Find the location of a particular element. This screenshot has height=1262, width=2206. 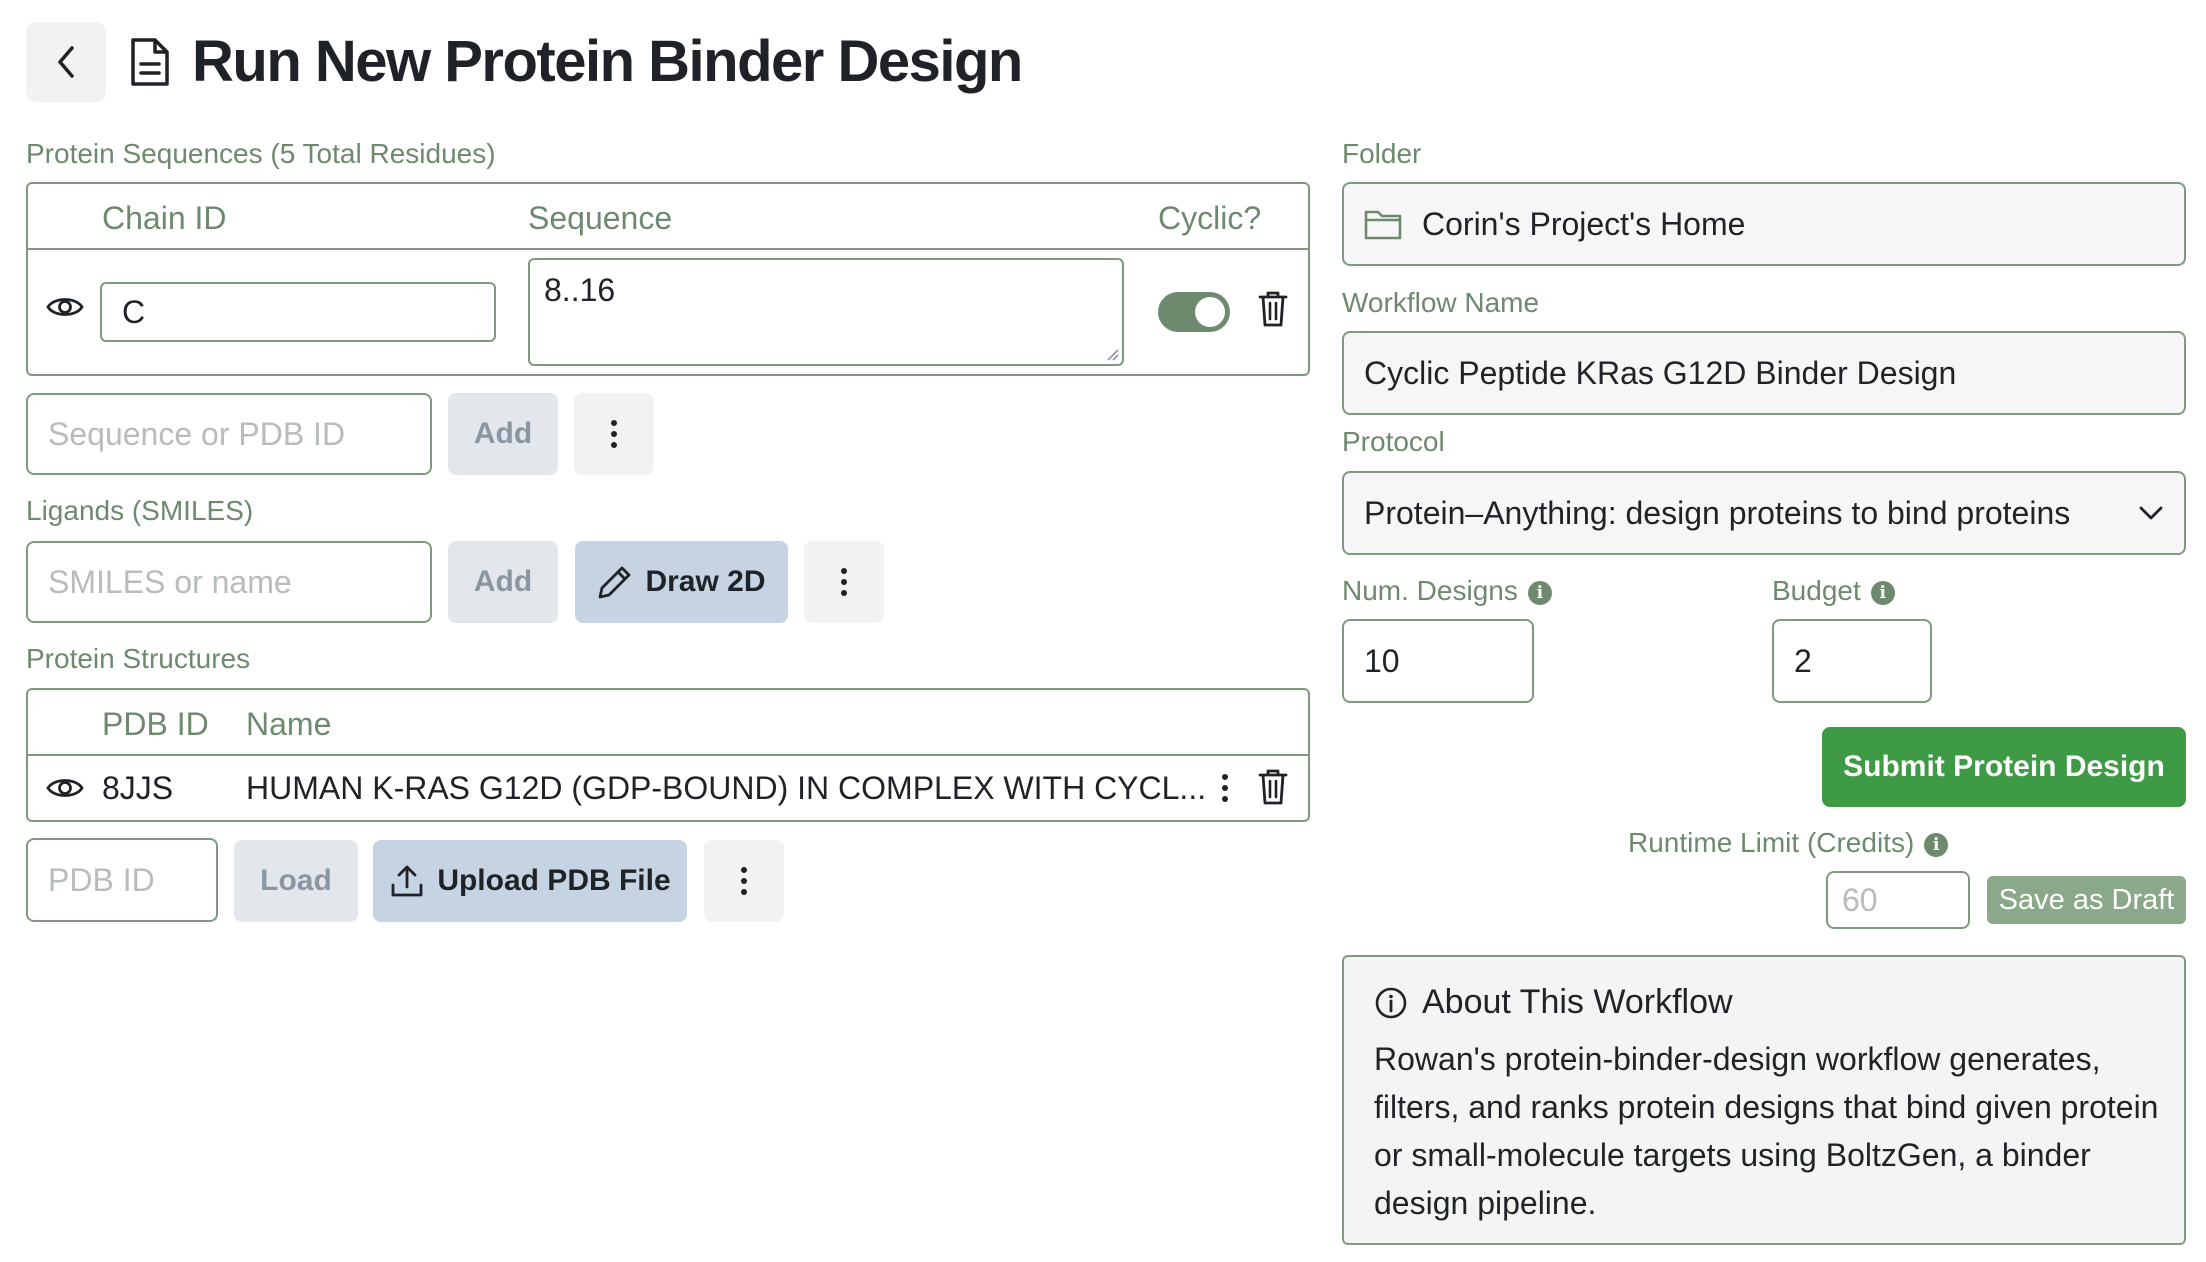

sequence-value: 8..16 is located at coordinates (580, 290).